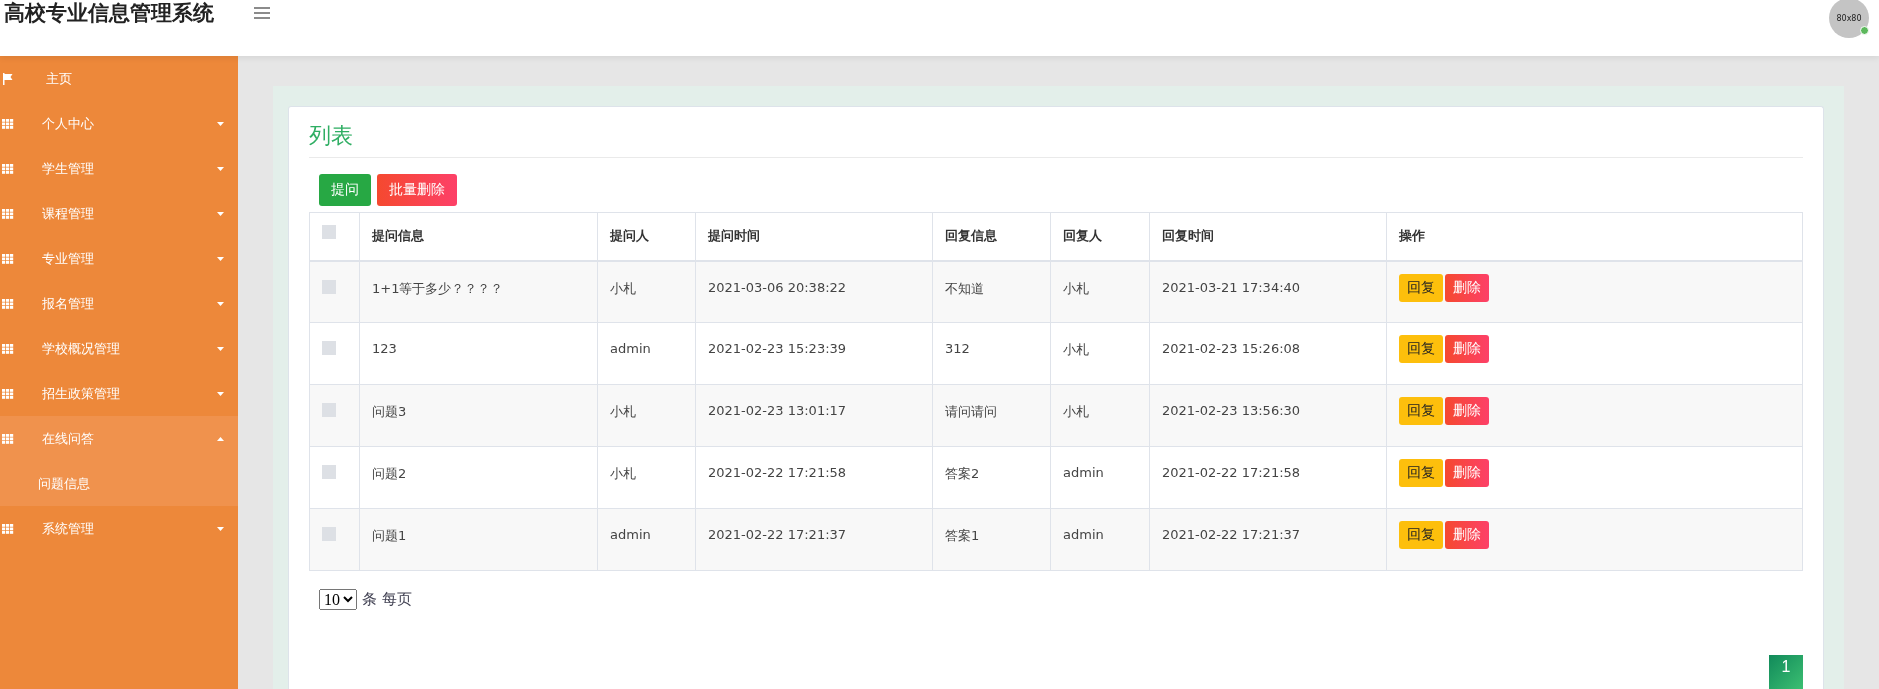 The image size is (1879, 689). I want to click on toolbar-button: 批量删除, so click(417, 190).